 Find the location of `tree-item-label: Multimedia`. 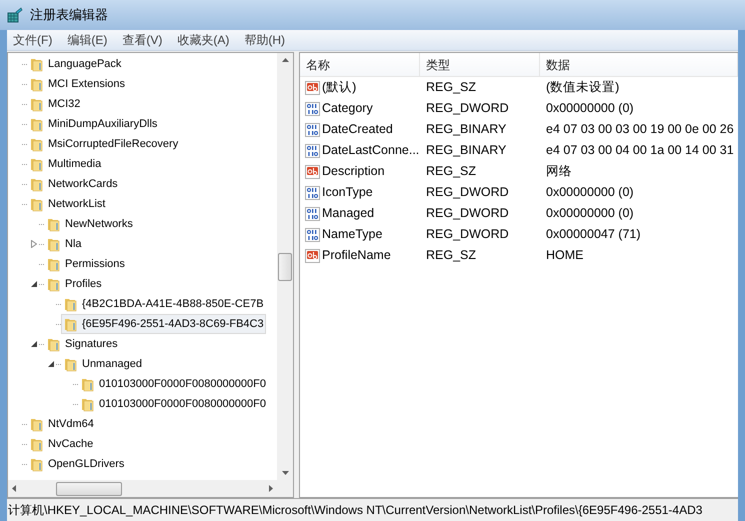

tree-item-label: Multimedia is located at coordinates (75, 164).